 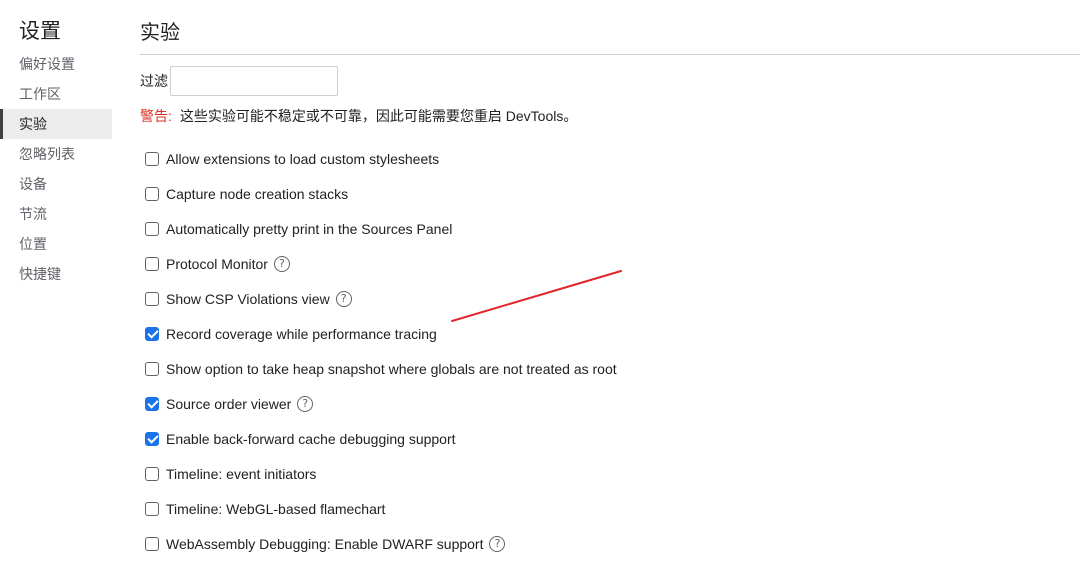 What do you see at coordinates (275, 509) in the screenshot?
I see `experiment-label: Timeline: WebGL-based flamechart` at bounding box center [275, 509].